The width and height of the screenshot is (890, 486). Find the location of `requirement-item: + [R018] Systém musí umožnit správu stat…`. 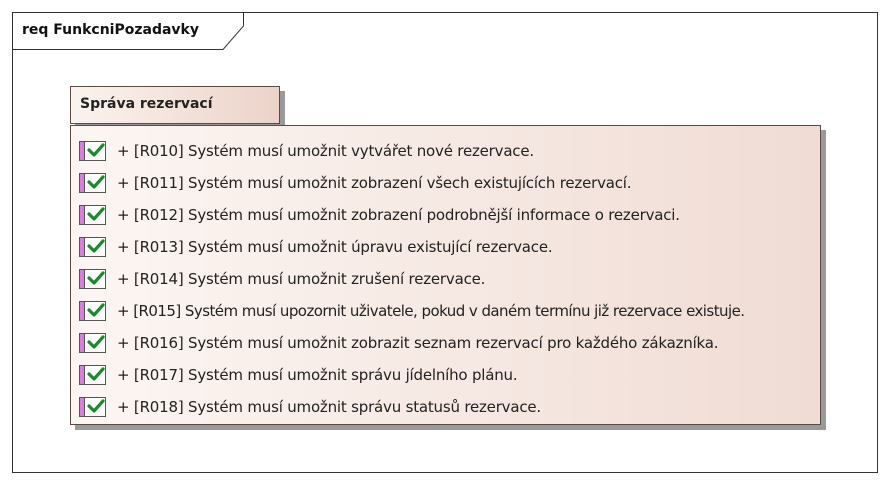

requirement-item: + [R018] Systém musí umožnit správu stat… is located at coordinates (412, 407).